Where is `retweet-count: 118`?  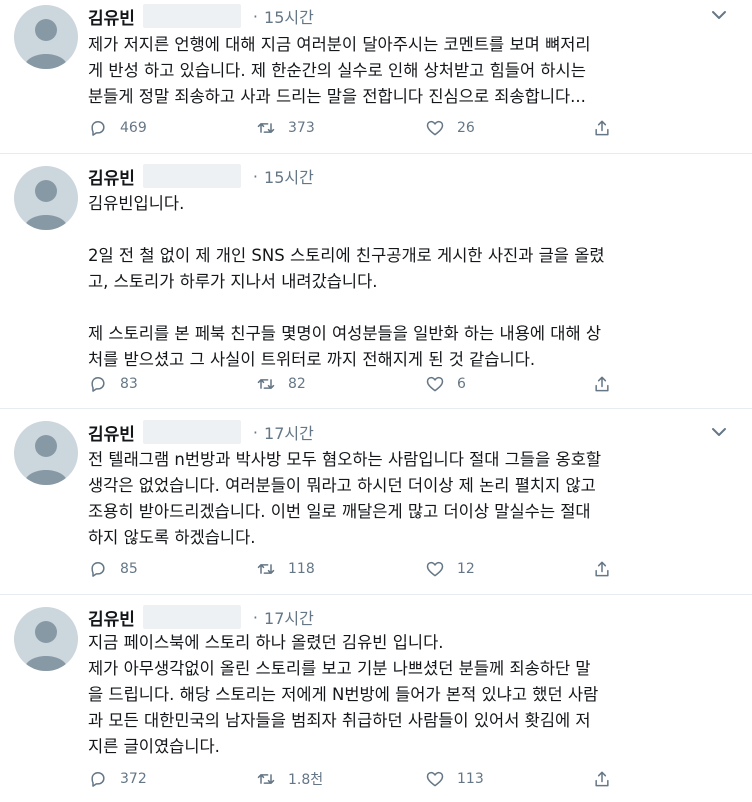
retweet-count: 118 is located at coordinates (301, 569).